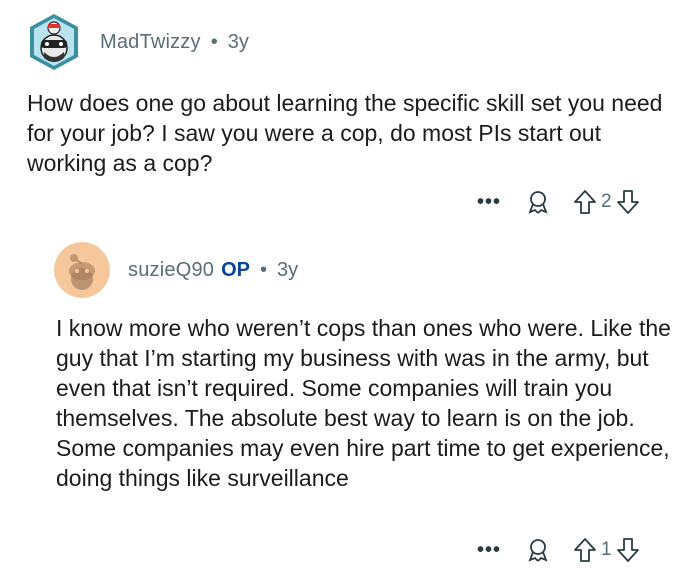 The width and height of the screenshot is (700, 571). I want to click on comment-header: MadTwizzy • 3y, so click(136, 42).